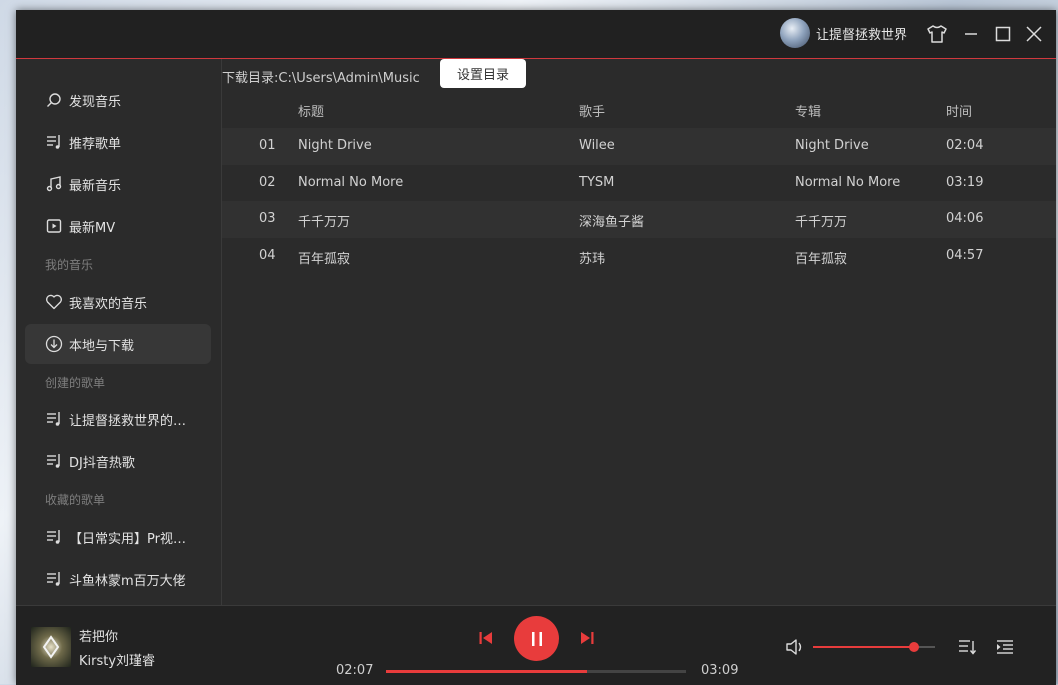 The width and height of the screenshot is (1058, 685). Describe the element at coordinates (108, 304) in the screenshot. I see `sidebar-item-label: 我喜欢的音乐` at that location.